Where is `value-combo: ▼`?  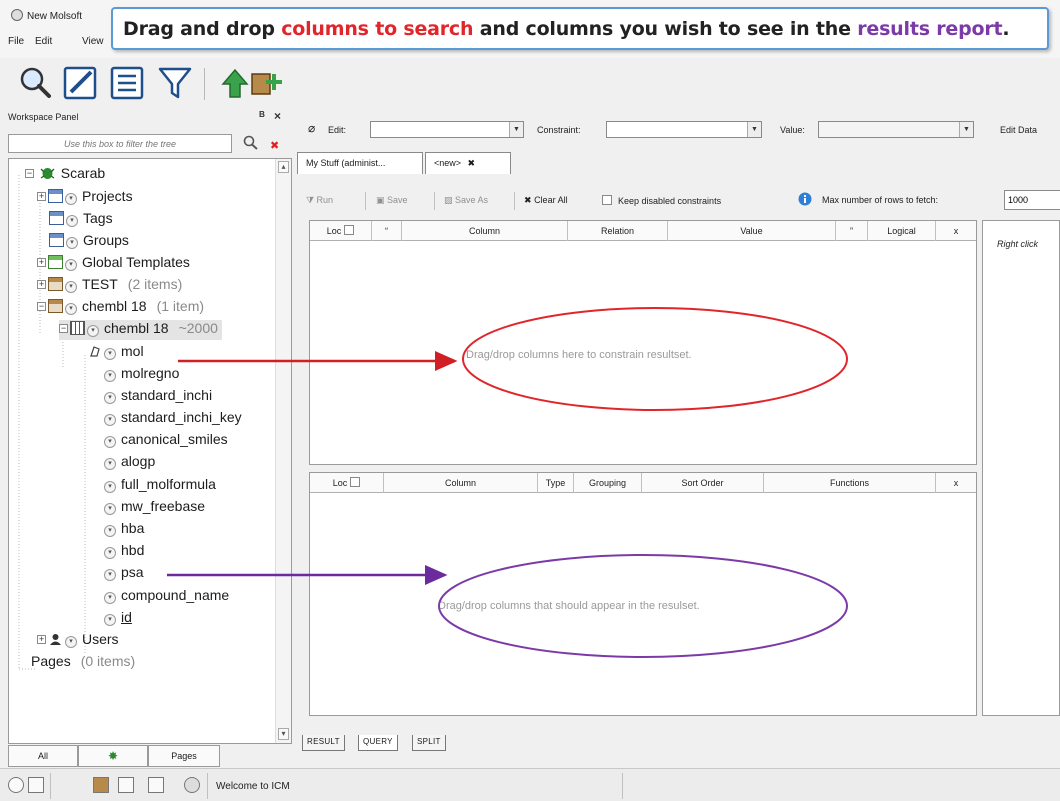
value-combo: ▼ is located at coordinates (896, 129).